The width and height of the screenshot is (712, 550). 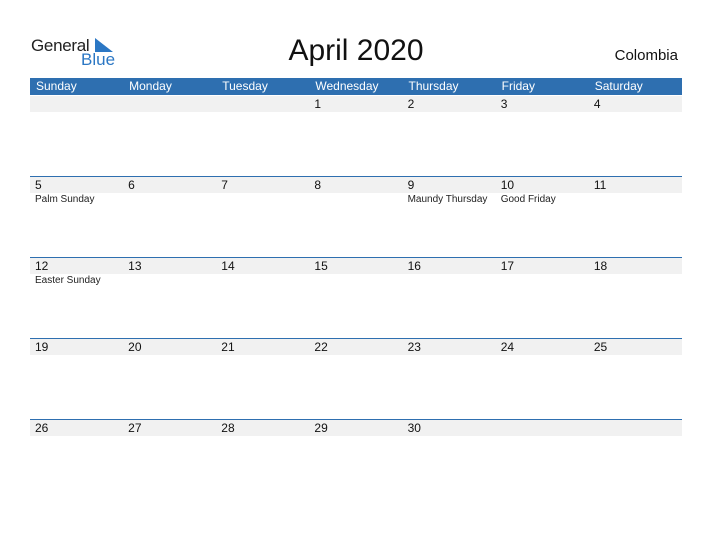 What do you see at coordinates (224, 185) in the screenshot?
I see `day-number: 7` at bounding box center [224, 185].